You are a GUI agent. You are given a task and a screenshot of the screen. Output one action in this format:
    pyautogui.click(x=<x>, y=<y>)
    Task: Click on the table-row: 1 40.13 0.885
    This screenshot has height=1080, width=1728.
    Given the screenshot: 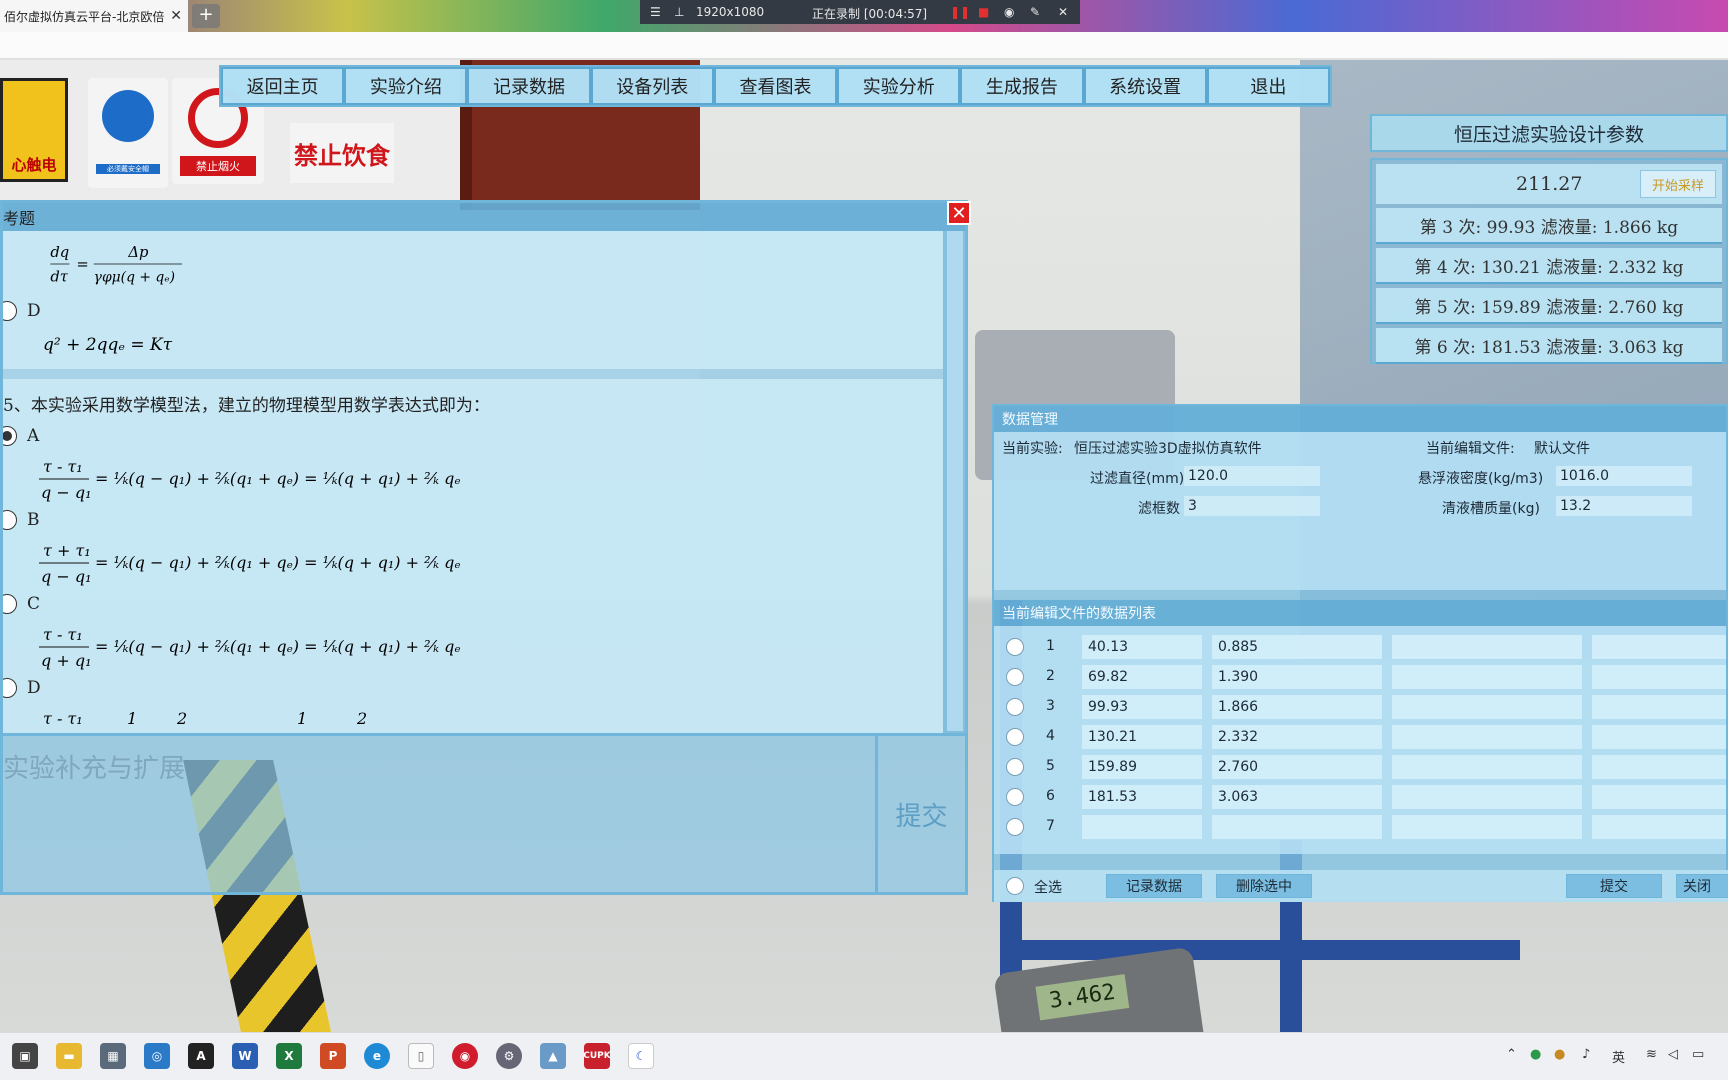 What is the action you would take?
    pyautogui.click(x=1360, y=647)
    